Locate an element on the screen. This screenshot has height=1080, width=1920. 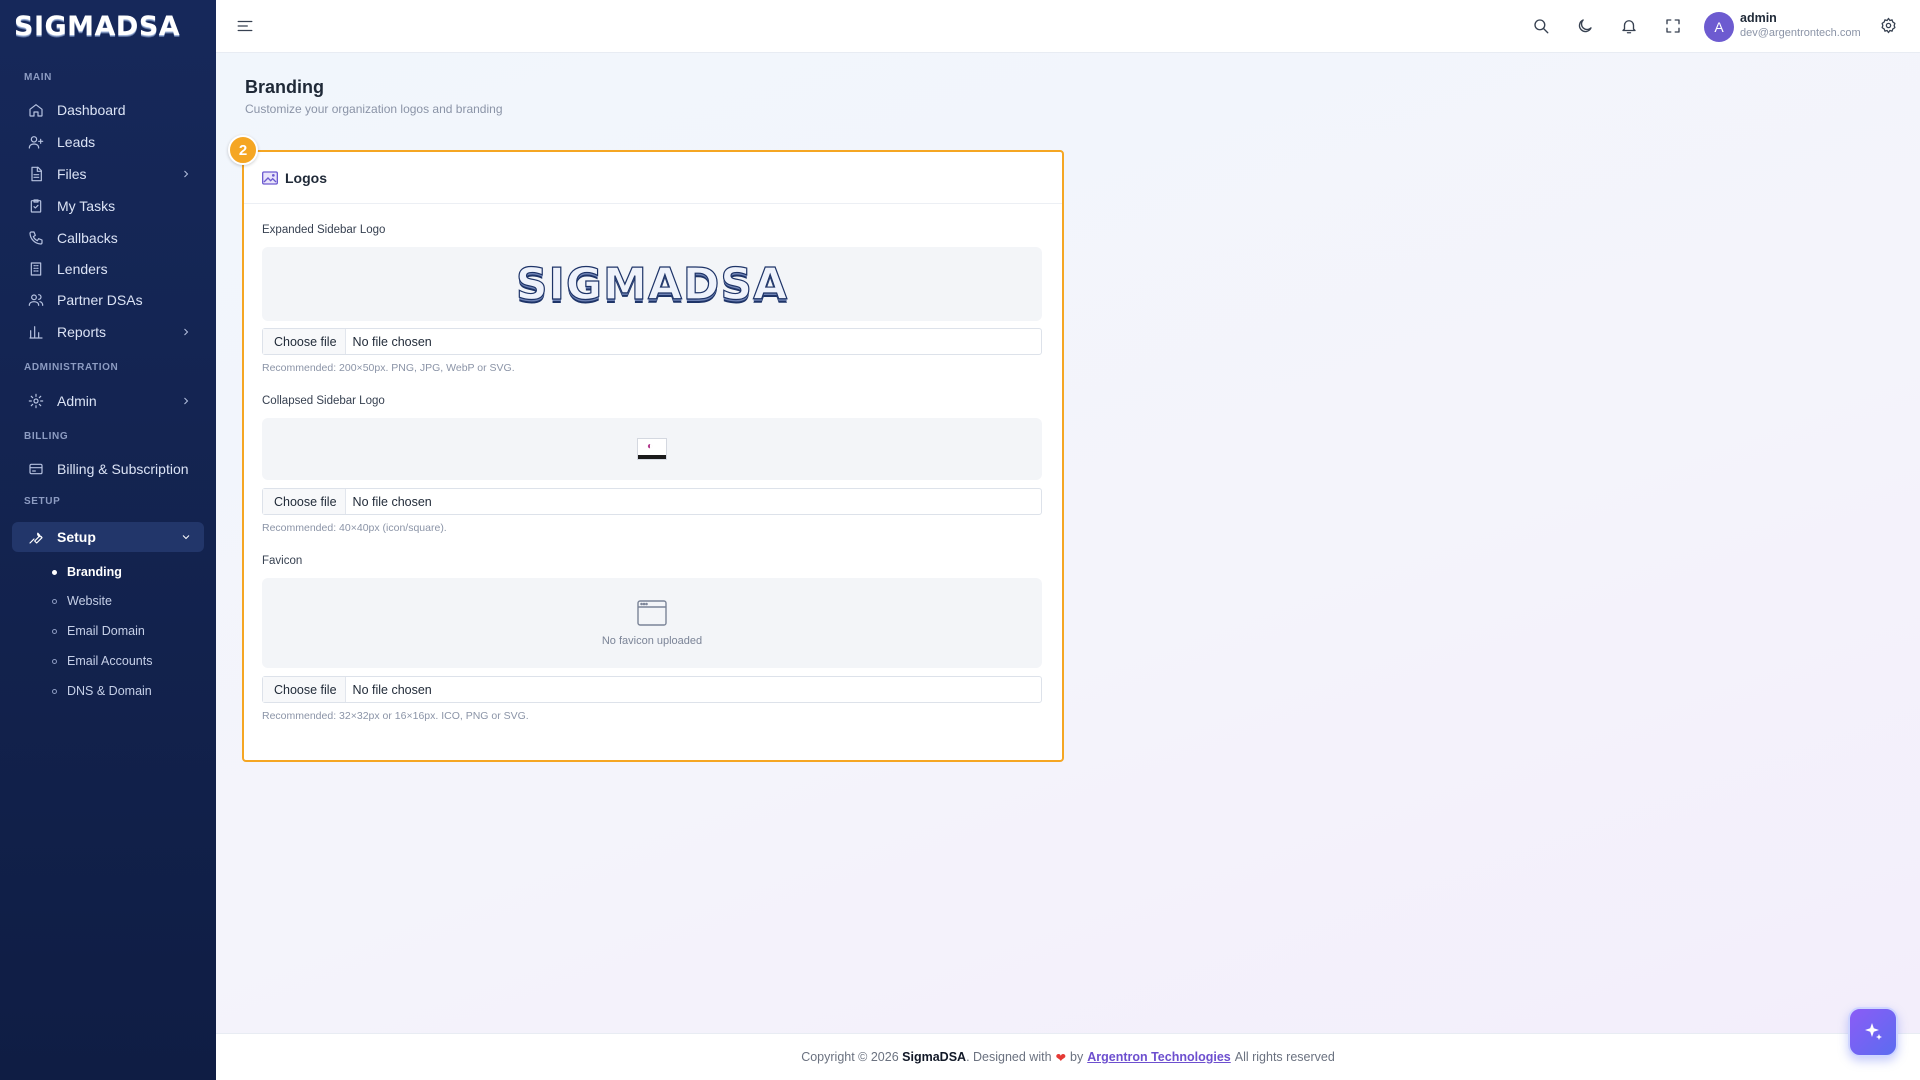
sidebar-item-label: Lenders is located at coordinates (82, 269).